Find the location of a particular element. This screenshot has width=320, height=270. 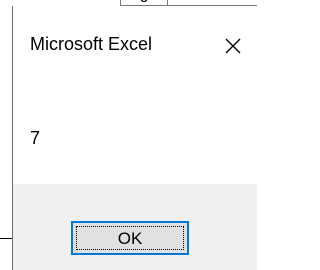

ok-button-label: OK is located at coordinates (130, 238).